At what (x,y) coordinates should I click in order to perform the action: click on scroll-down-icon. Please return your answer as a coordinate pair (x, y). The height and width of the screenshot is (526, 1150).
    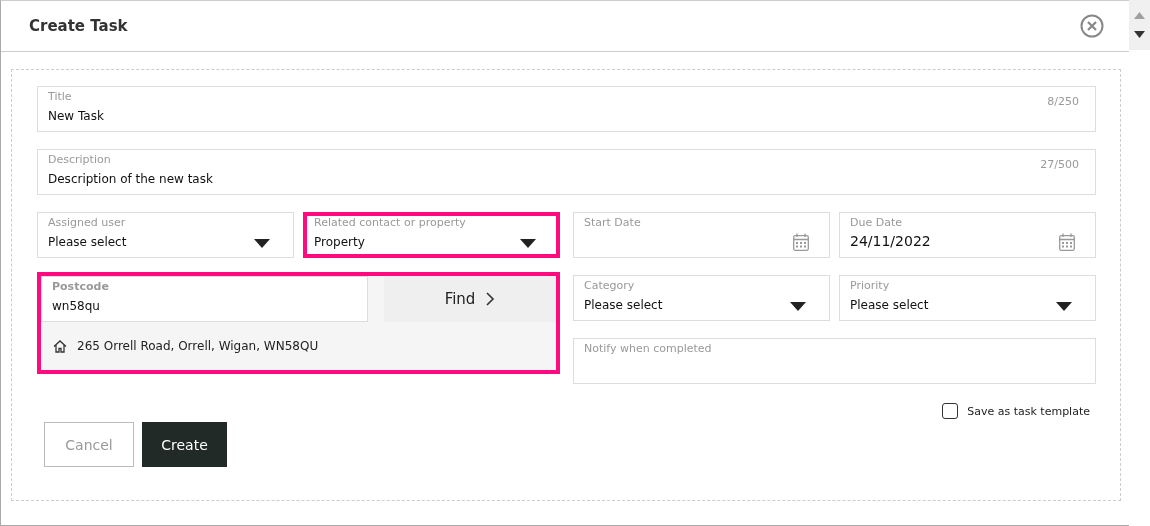
    Looking at the image, I should click on (1139, 34).